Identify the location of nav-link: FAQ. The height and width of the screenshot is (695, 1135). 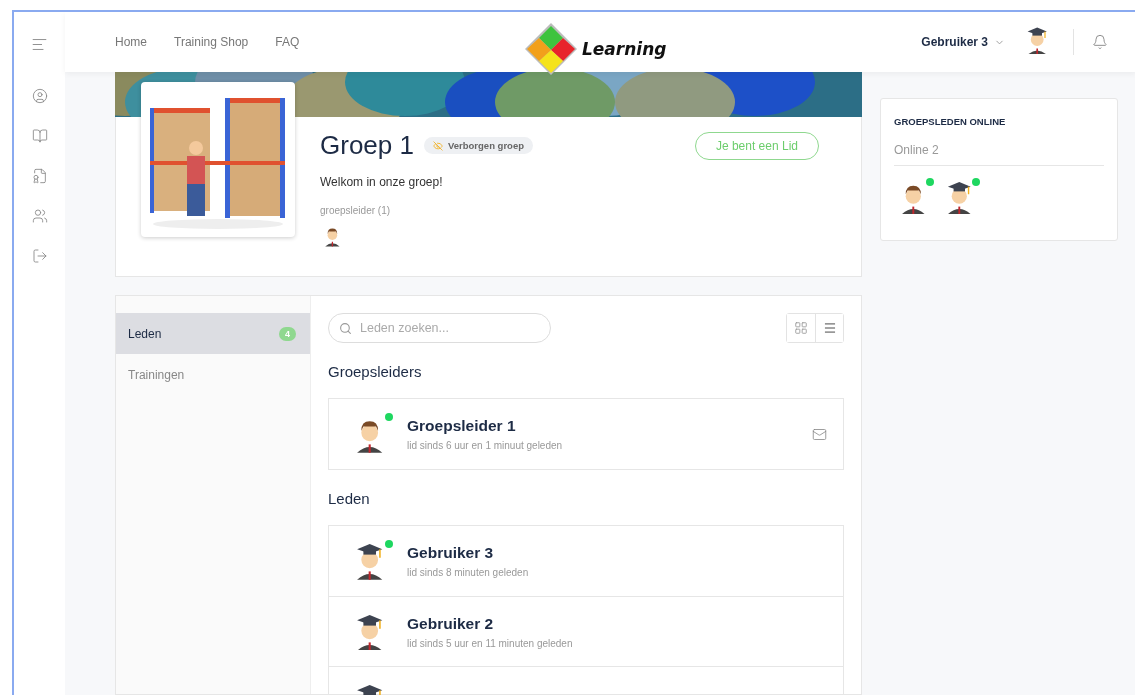
(287, 42).